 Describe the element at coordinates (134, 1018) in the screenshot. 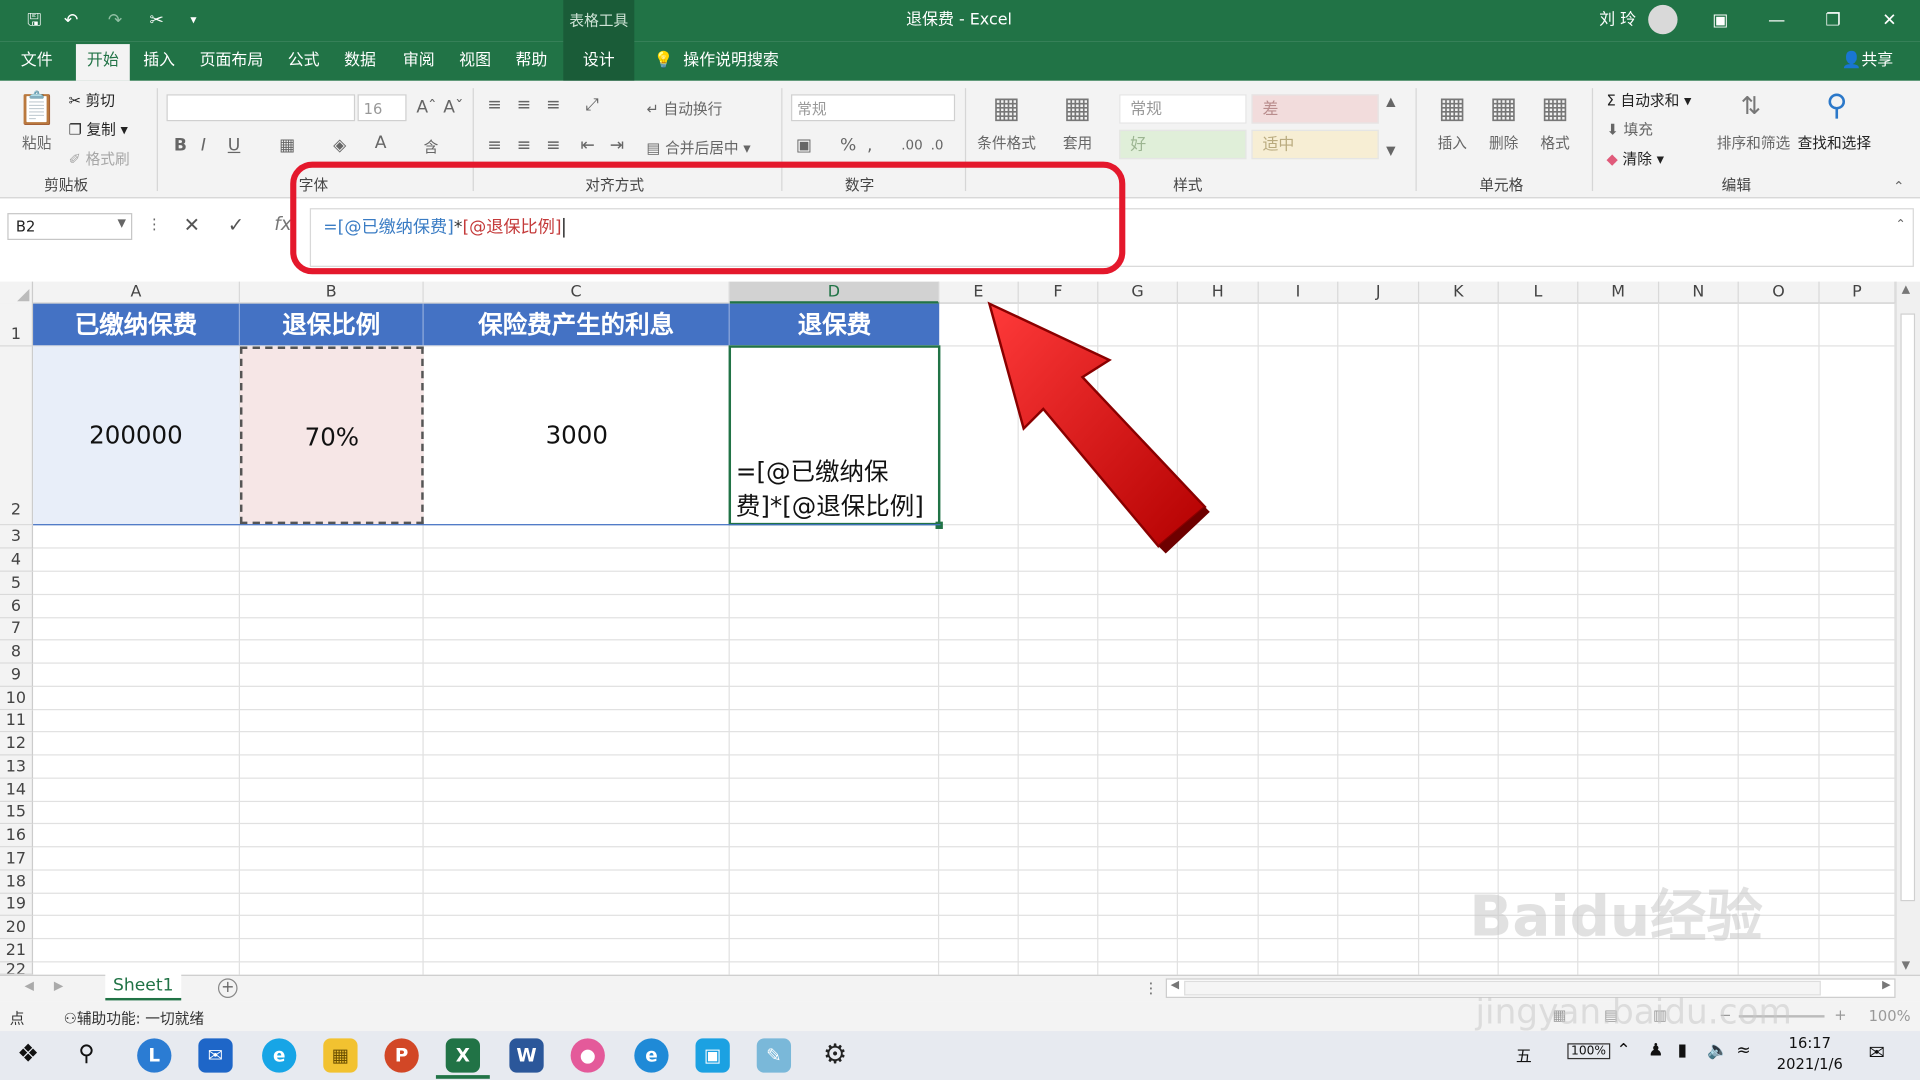

I see `accessibility-status: ⚇辅助功能: 一切就绪` at that location.